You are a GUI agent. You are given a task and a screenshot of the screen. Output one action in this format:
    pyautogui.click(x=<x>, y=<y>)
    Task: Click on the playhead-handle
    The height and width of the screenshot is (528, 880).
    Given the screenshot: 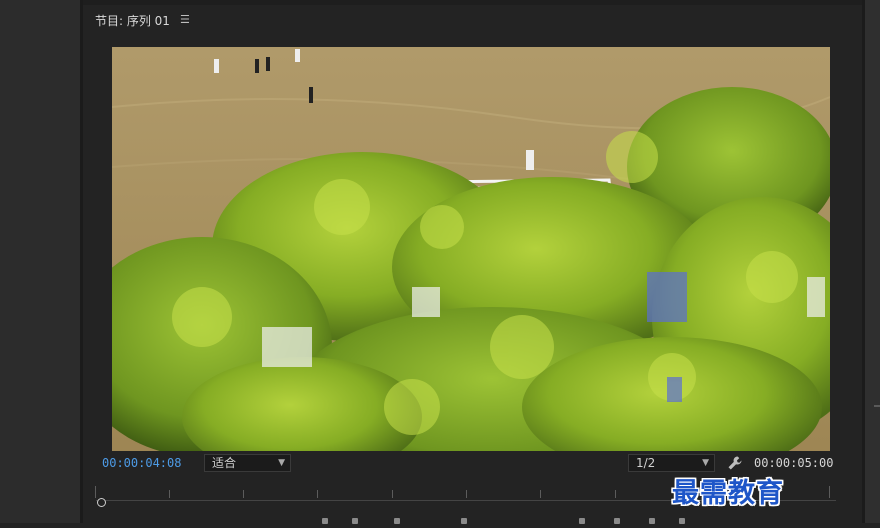 What is the action you would take?
    pyautogui.click(x=101, y=502)
    